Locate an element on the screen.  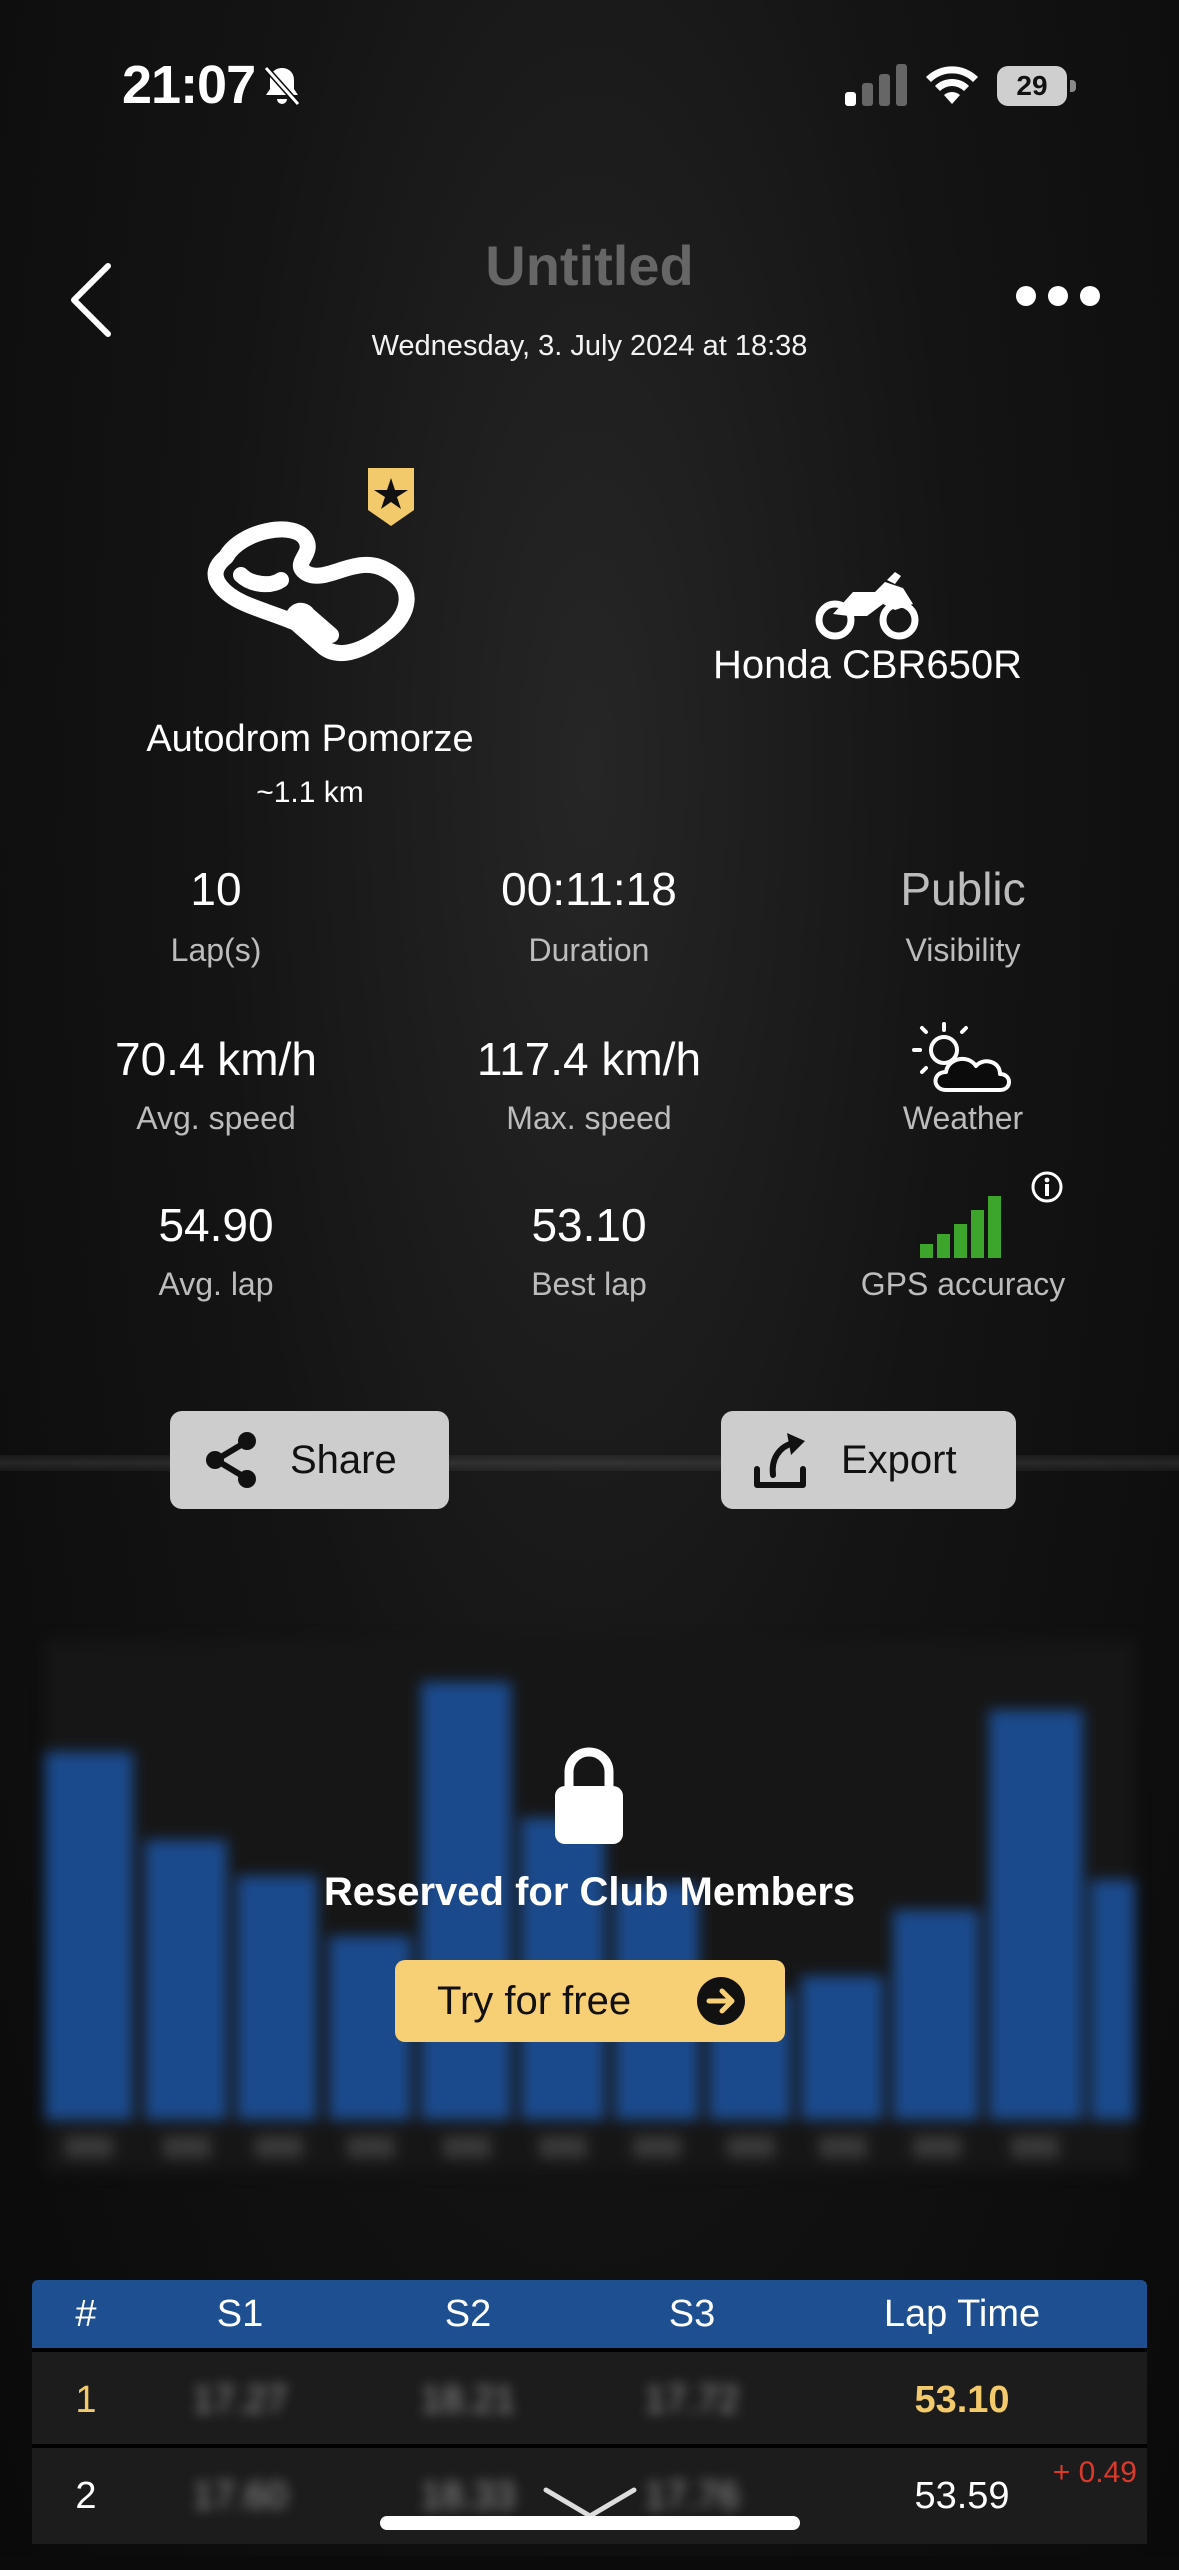
page-title: Untitled is located at coordinates (589, 265).